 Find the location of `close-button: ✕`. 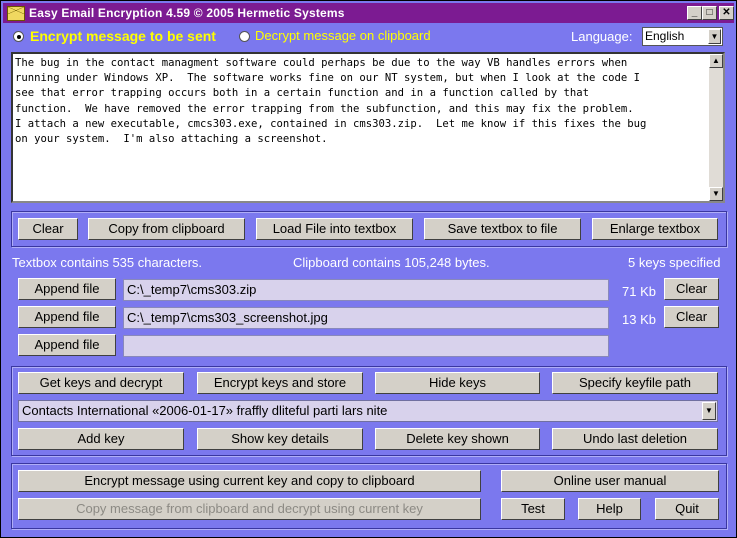

close-button: ✕ is located at coordinates (726, 13).